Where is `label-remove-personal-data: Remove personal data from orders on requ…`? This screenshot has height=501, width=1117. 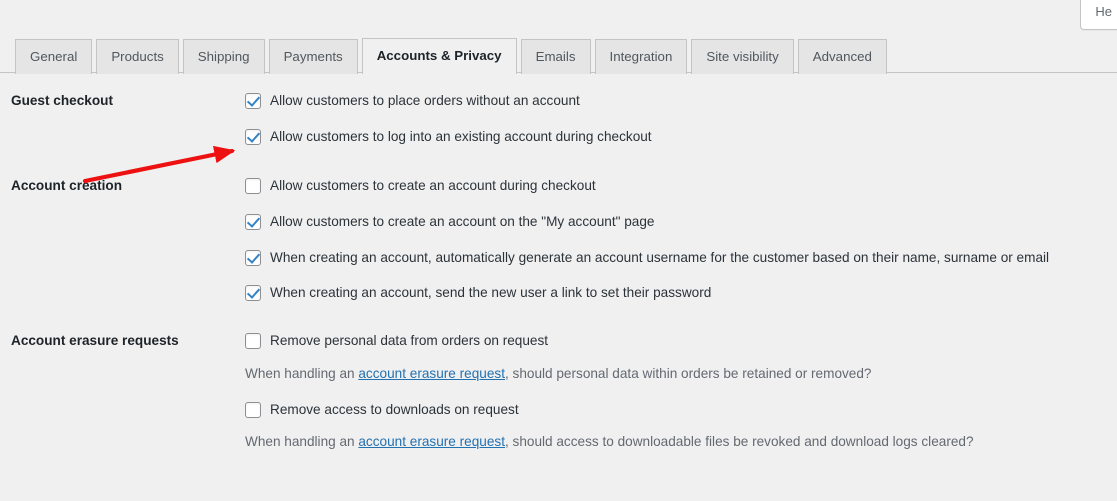 label-remove-personal-data: Remove personal data from orders on requ… is located at coordinates (409, 341).